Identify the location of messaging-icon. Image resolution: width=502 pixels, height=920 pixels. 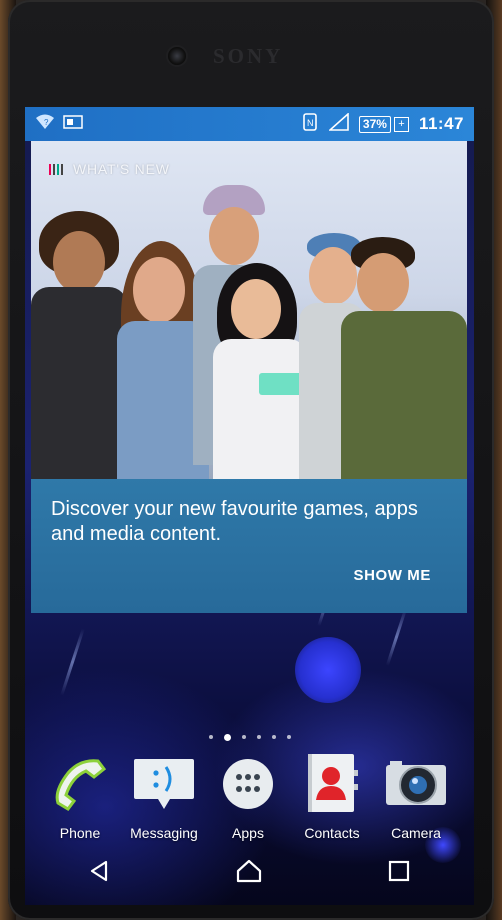
(164, 784).